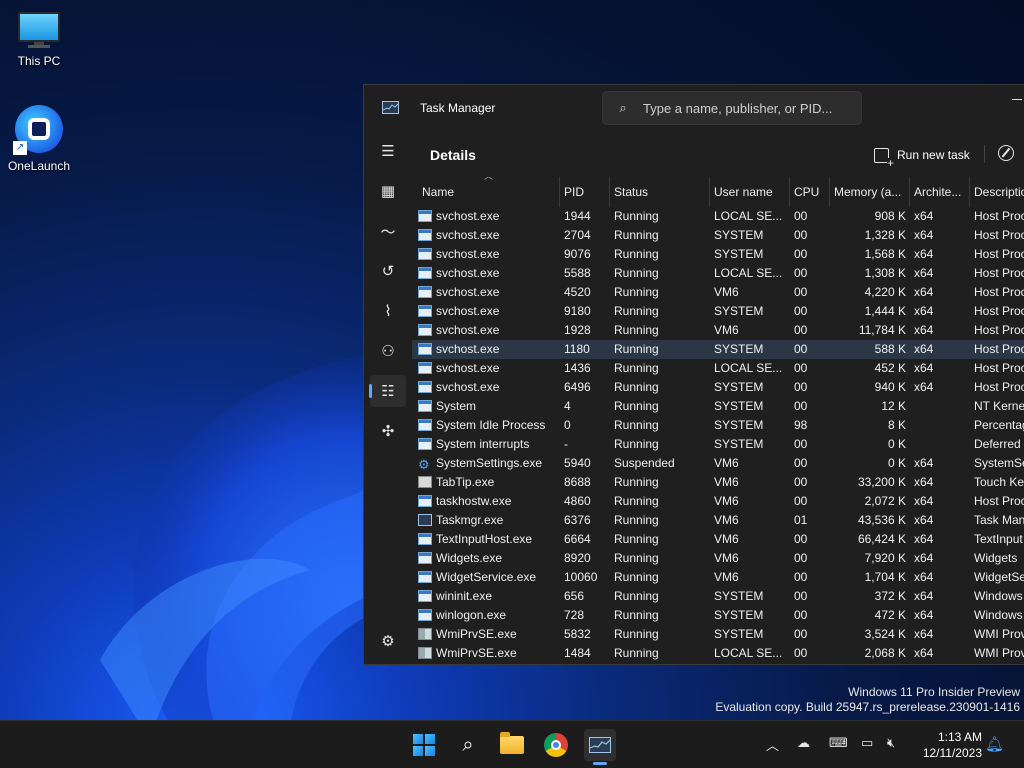 Image resolution: width=1024 pixels, height=768 pixels. Describe the element at coordinates (748, 108) in the screenshot. I see `search-input` at that location.